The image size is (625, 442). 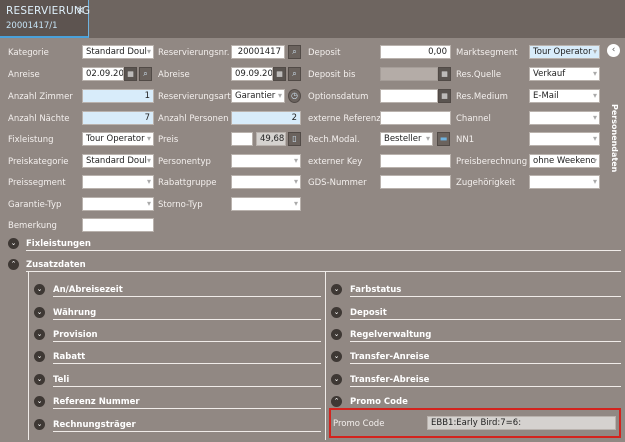 What do you see at coordinates (368, 313) in the screenshot?
I see `section-deposit: Deposit` at bounding box center [368, 313].